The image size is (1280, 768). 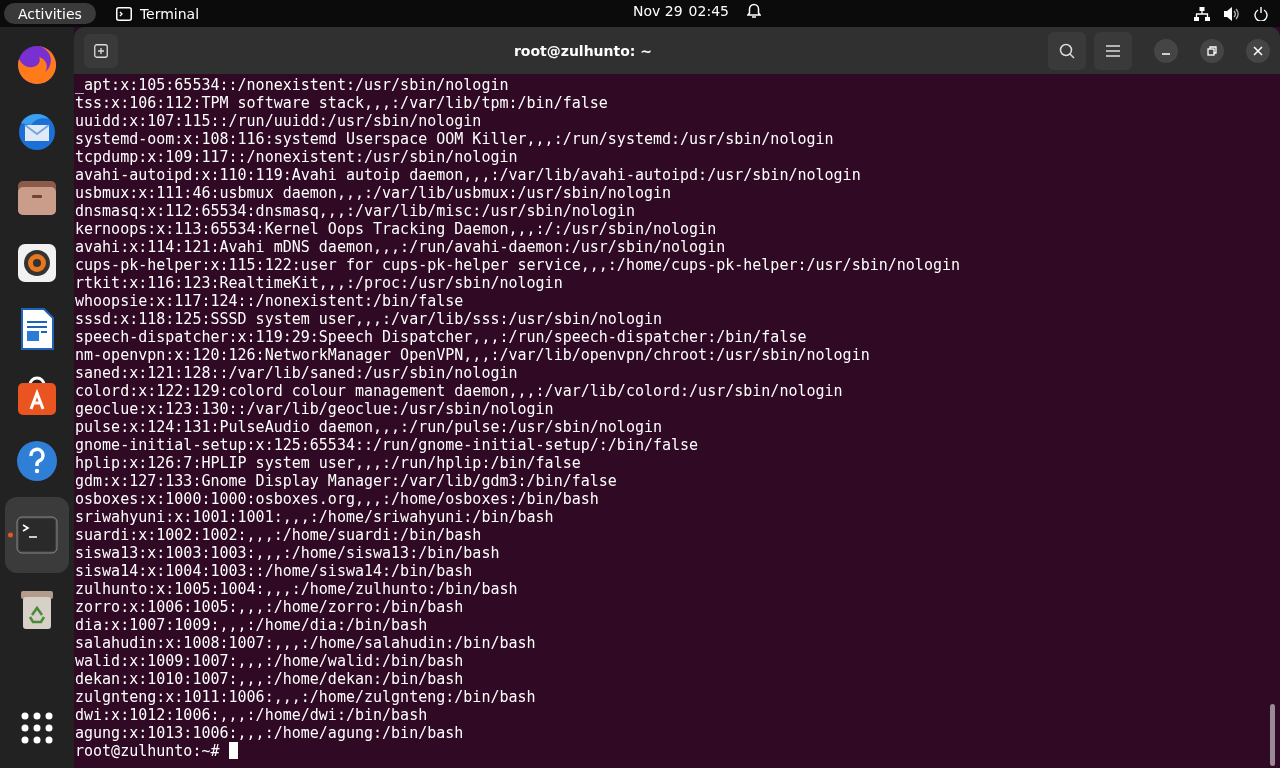 What do you see at coordinates (1166, 53) in the screenshot?
I see `minimize-icon` at bounding box center [1166, 53].